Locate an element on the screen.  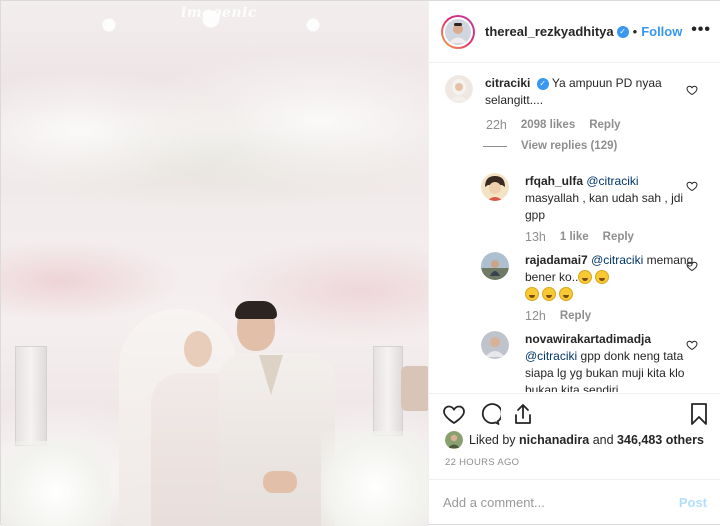
view-replies-button: View replies (129) is located at coordinates (550, 146).